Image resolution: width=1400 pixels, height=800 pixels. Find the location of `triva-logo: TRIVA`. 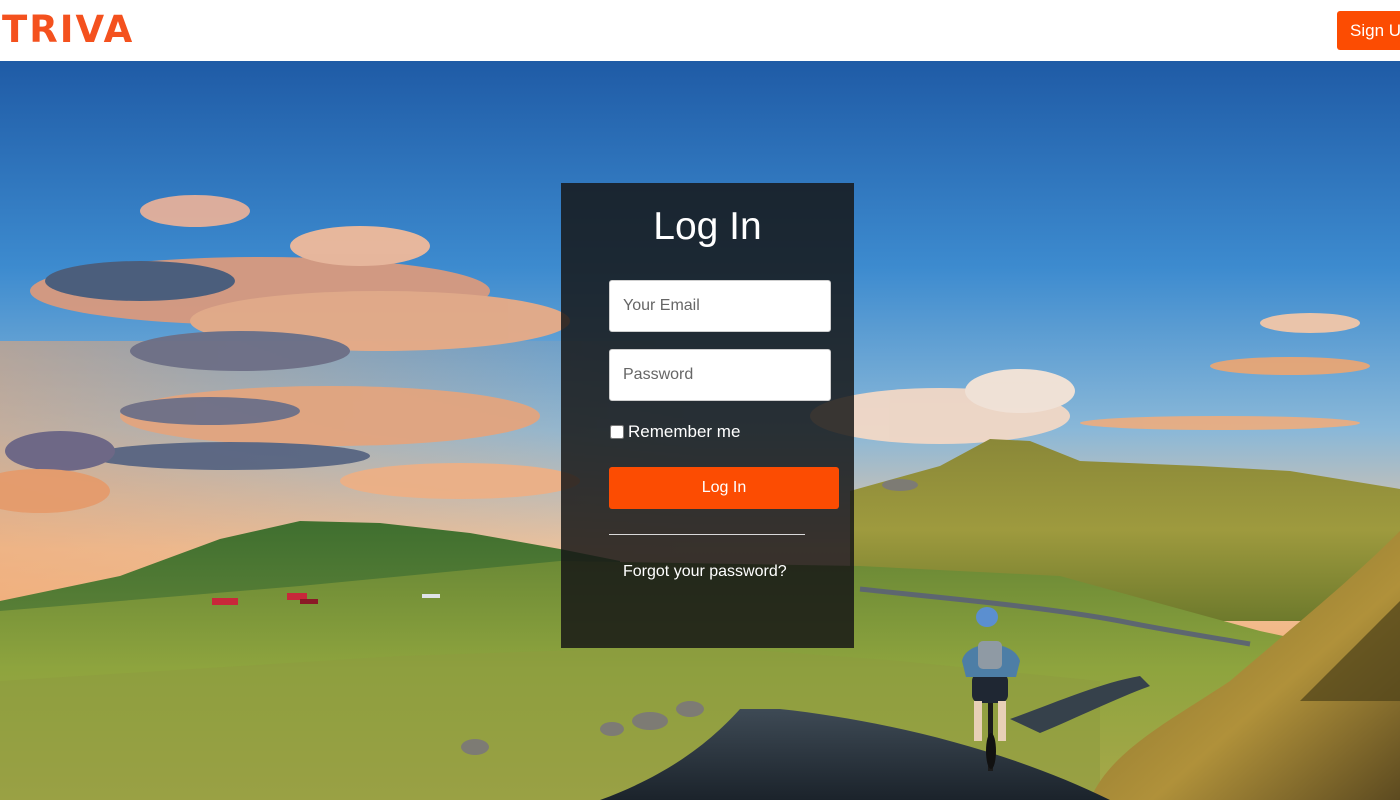

triva-logo: TRIVA is located at coordinates (68, 30).